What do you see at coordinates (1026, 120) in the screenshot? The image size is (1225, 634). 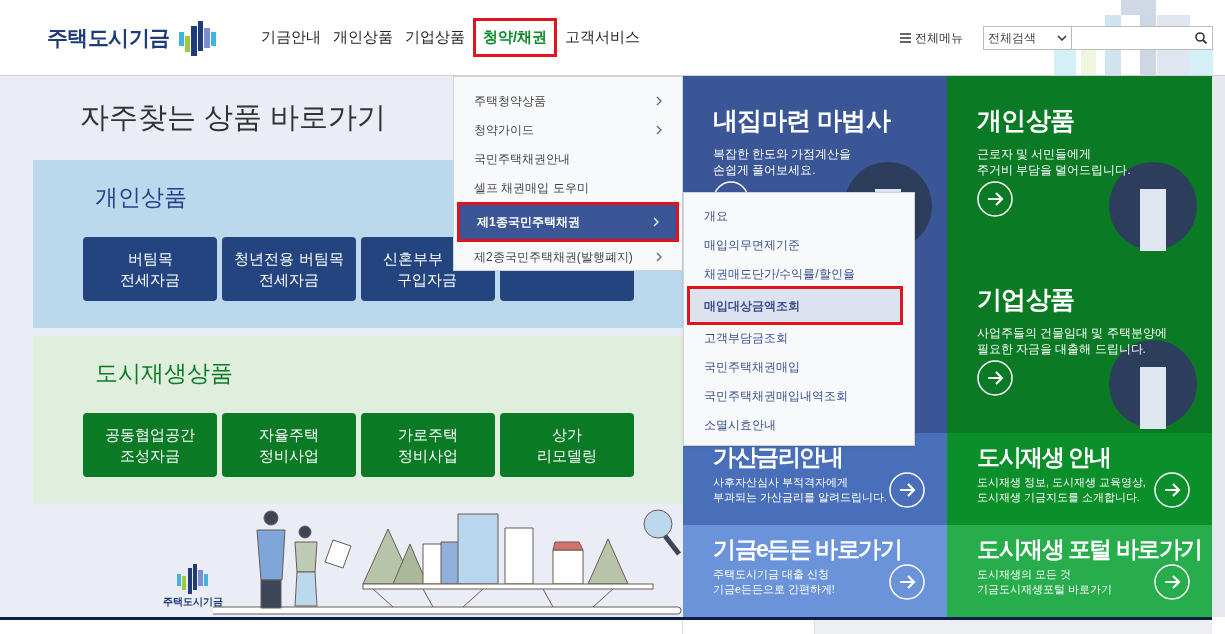 I see `tile-title: 개인상품` at bounding box center [1026, 120].